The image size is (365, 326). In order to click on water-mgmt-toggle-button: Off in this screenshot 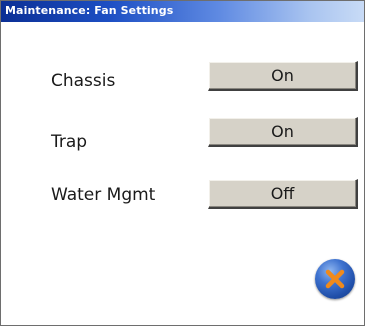, I will do `click(283, 194)`.